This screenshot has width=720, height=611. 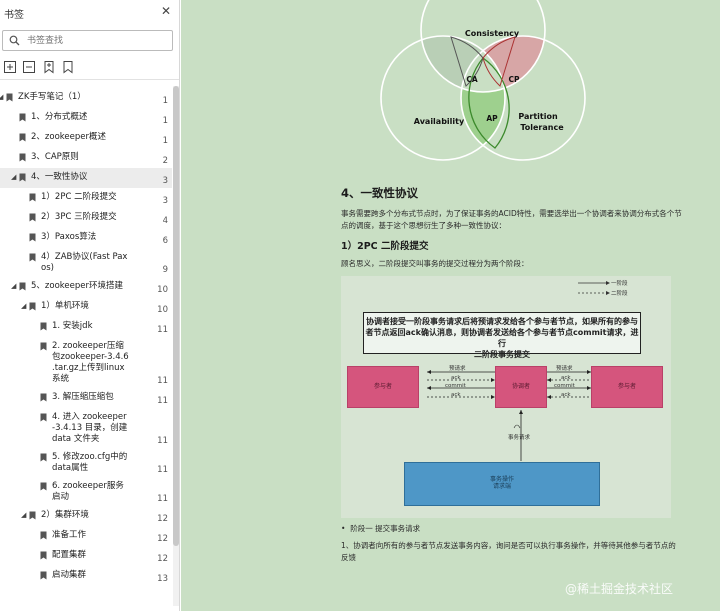 I want to click on bookmark-item-page: 4, so click(x=165, y=221).